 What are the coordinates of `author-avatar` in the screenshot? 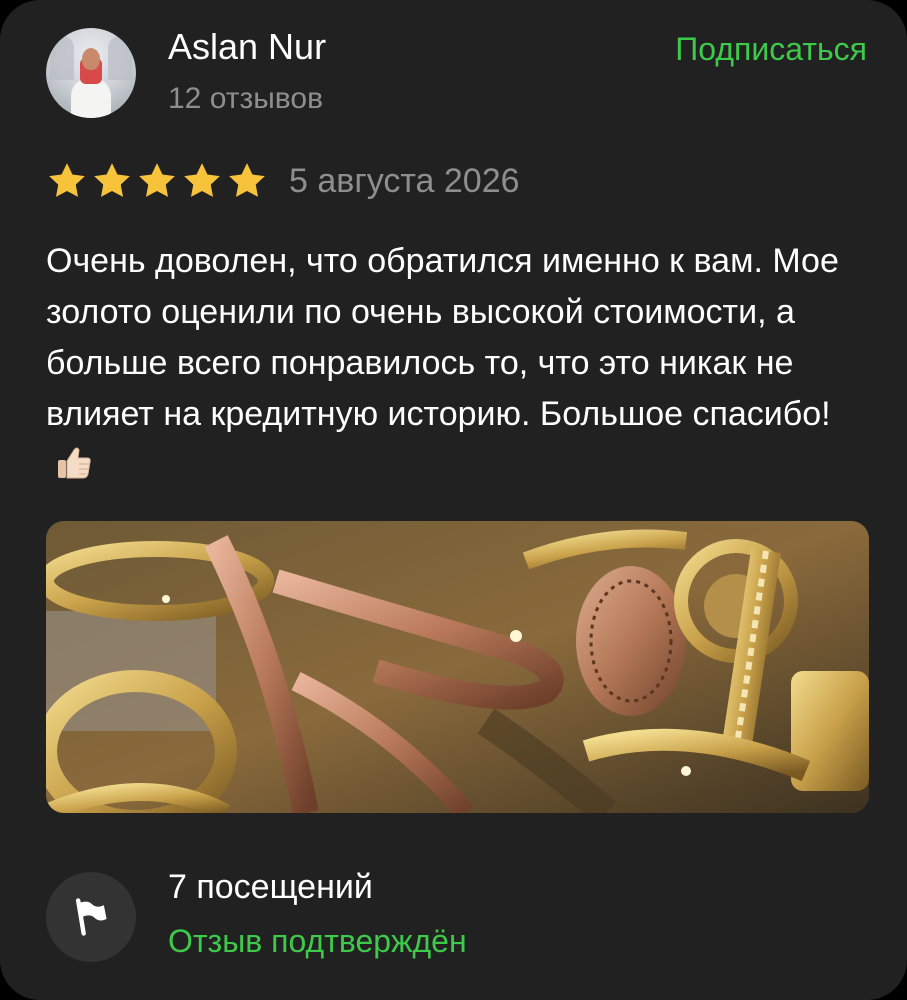 It's located at (91, 73).